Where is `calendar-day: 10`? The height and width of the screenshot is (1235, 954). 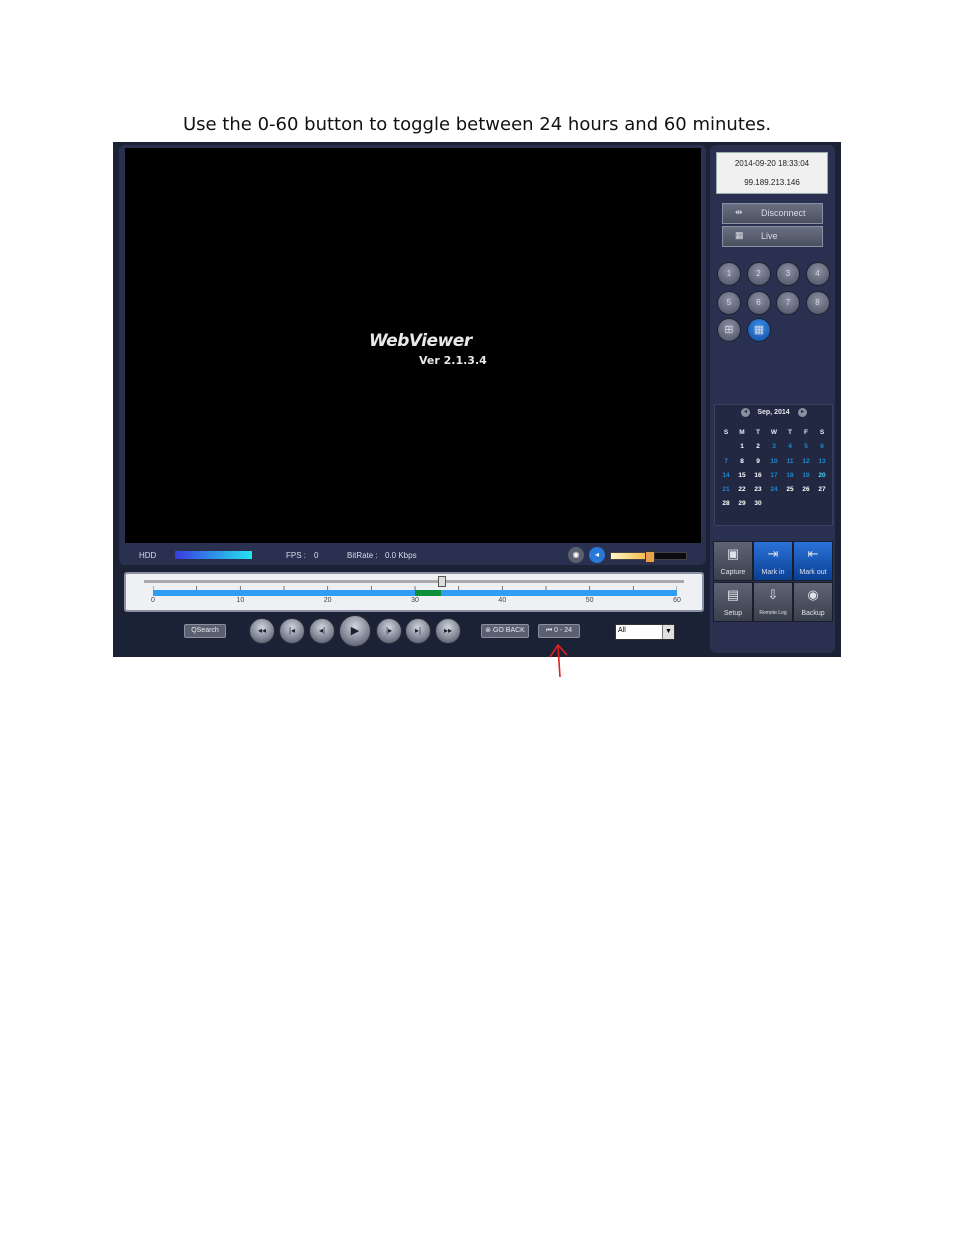
calendar-day: 10 is located at coordinates (774, 462).